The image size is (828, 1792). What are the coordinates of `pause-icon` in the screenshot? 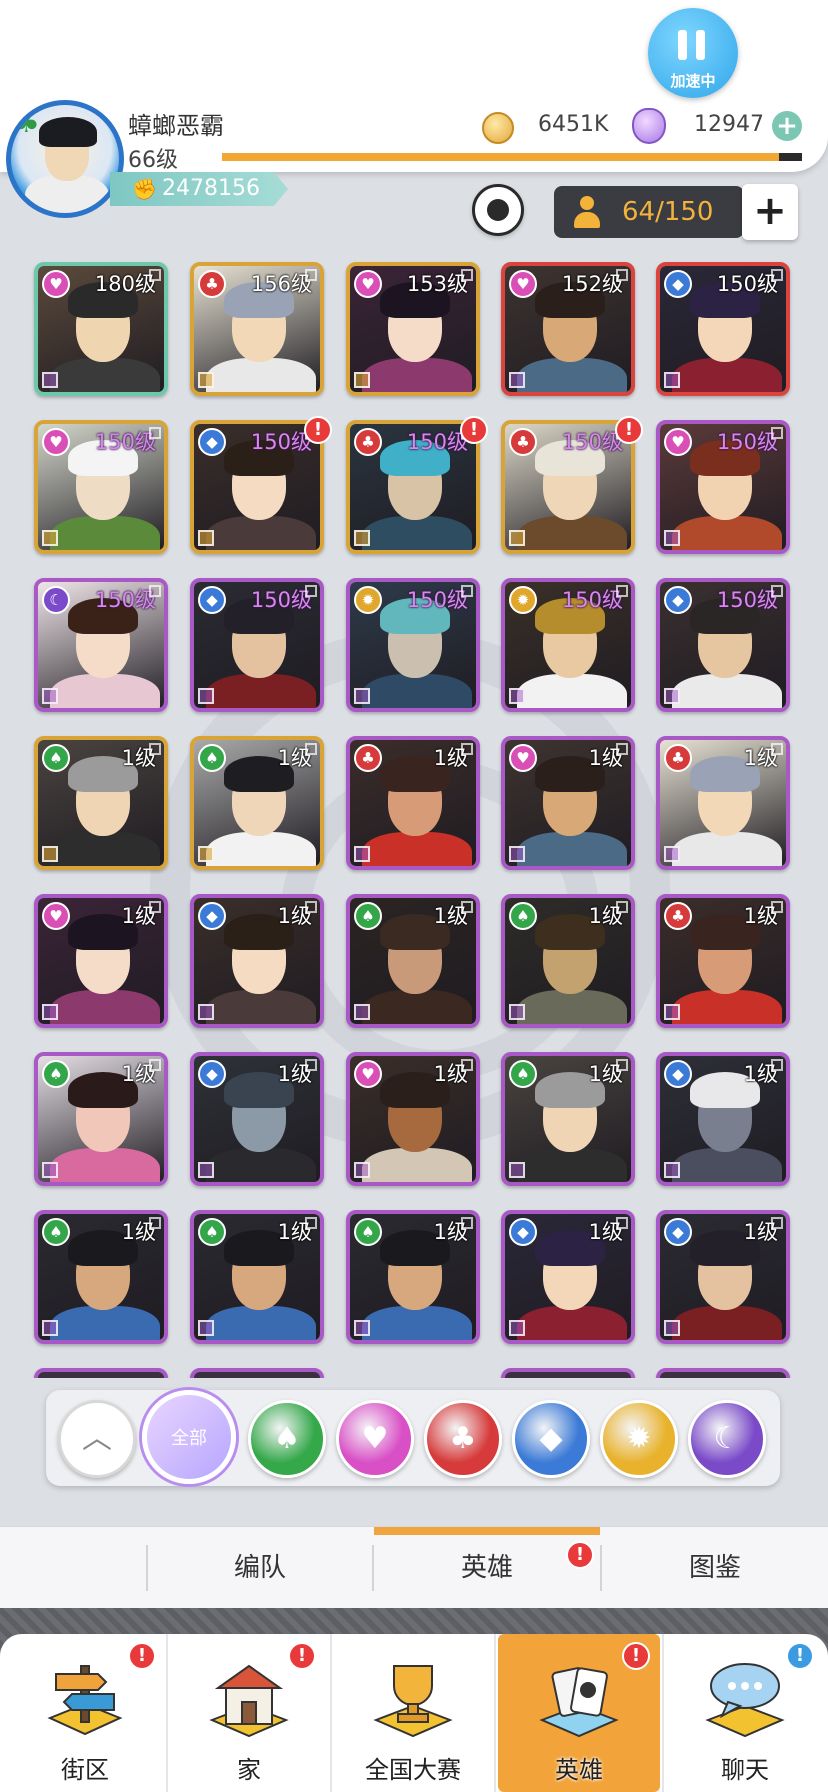 It's located at (693, 45).